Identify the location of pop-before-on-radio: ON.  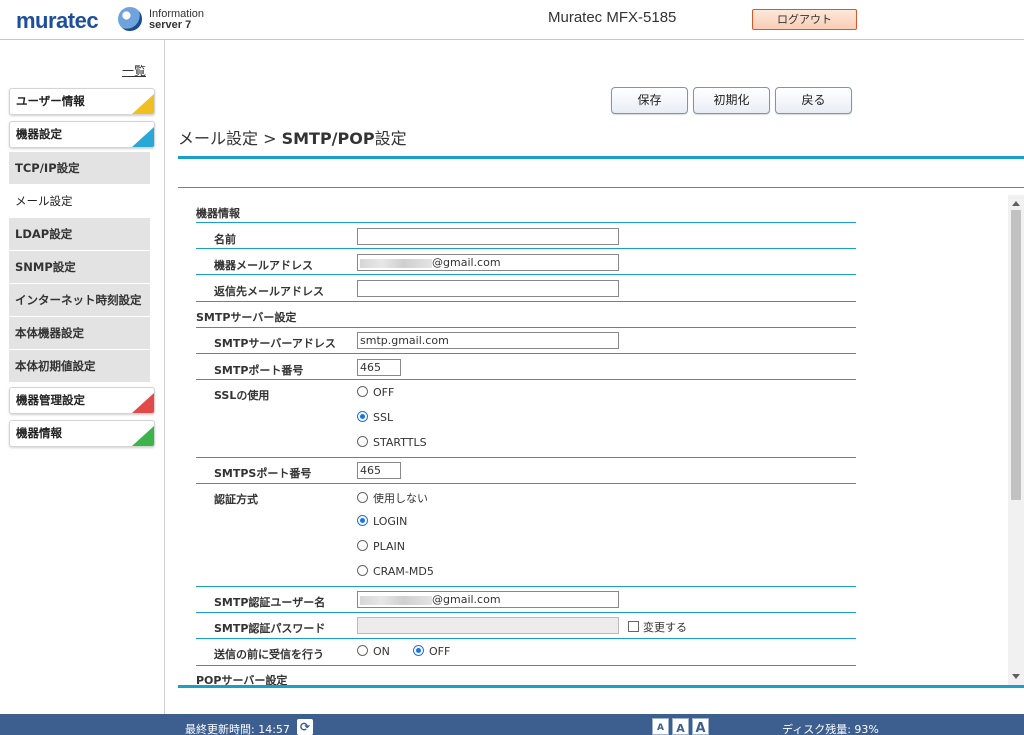
(373, 651).